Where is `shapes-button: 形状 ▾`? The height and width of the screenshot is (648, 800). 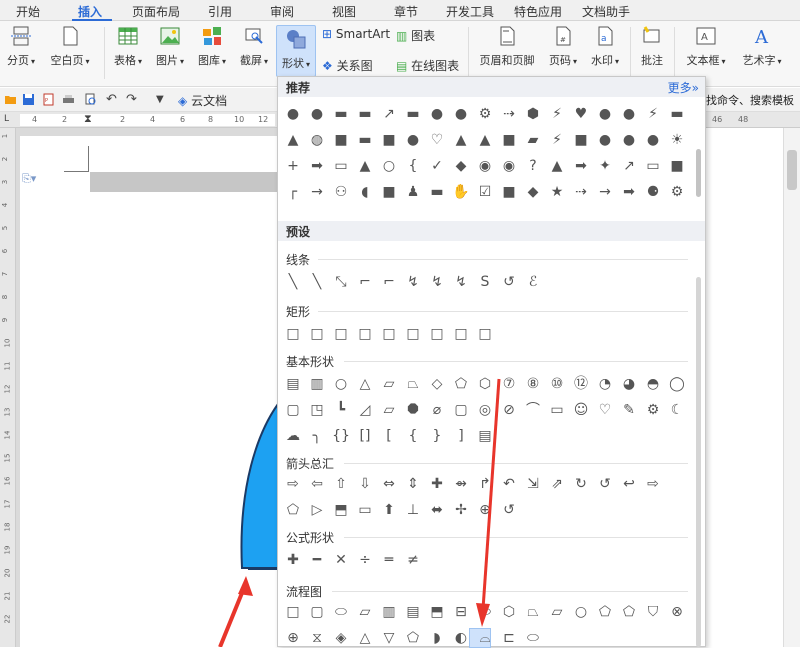 shapes-button: 形状 ▾ is located at coordinates (296, 51).